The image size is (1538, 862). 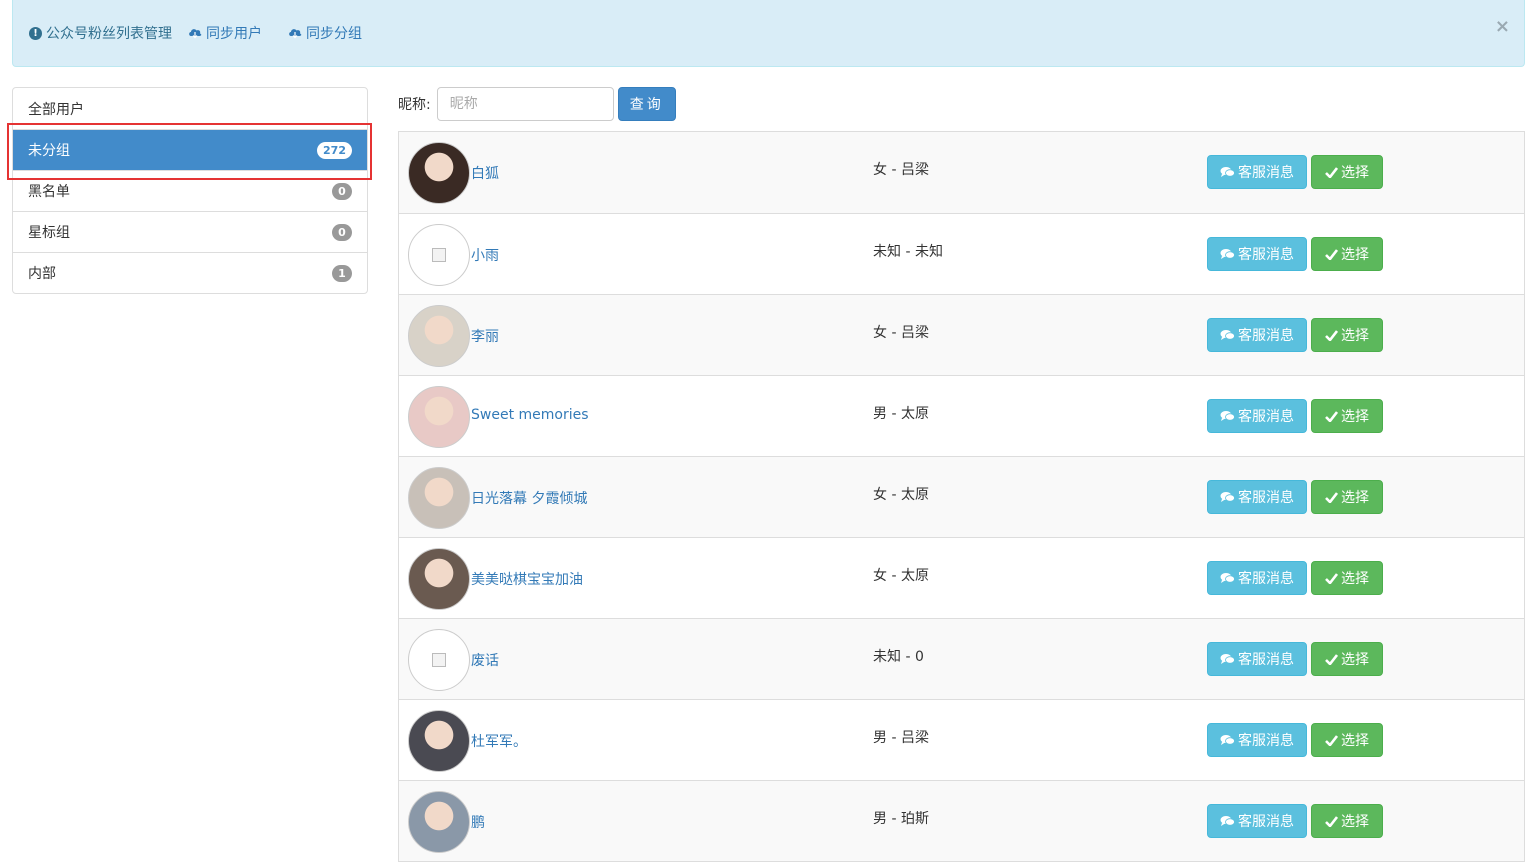 What do you see at coordinates (908, 252) in the screenshot?
I see `user-gender-city: 未知 - 未知` at bounding box center [908, 252].